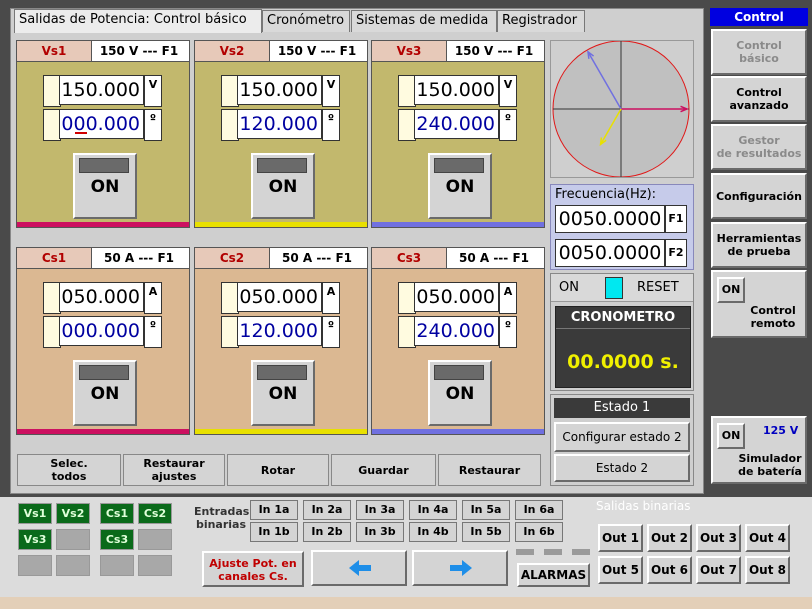 This screenshot has height=609, width=812. I want to click on binary-output-out2: Out 2, so click(669, 538).